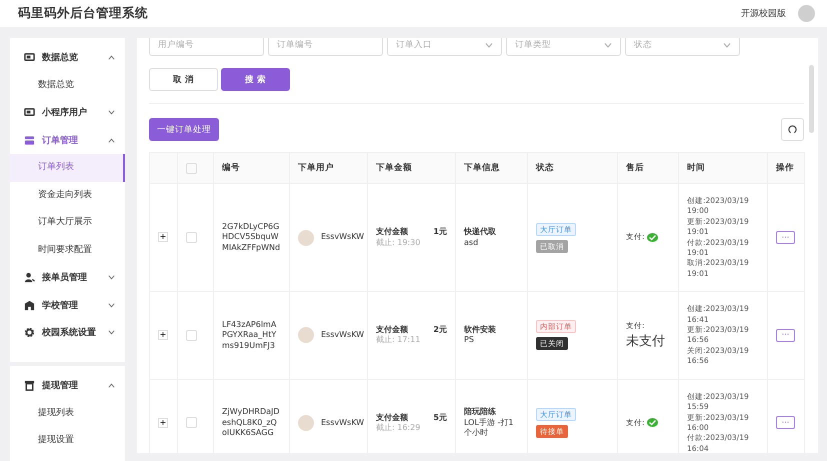 Image resolution: width=827 pixels, height=461 pixels. What do you see at coordinates (67, 85) in the screenshot?
I see `sidebar-item: 数据总览` at bounding box center [67, 85].